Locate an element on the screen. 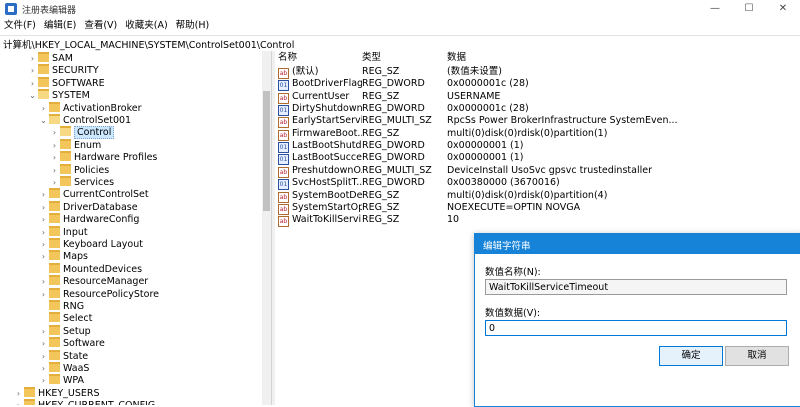  tree-item: › HKEY_CURRENT_CONFIG is located at coordinates (84, 402).